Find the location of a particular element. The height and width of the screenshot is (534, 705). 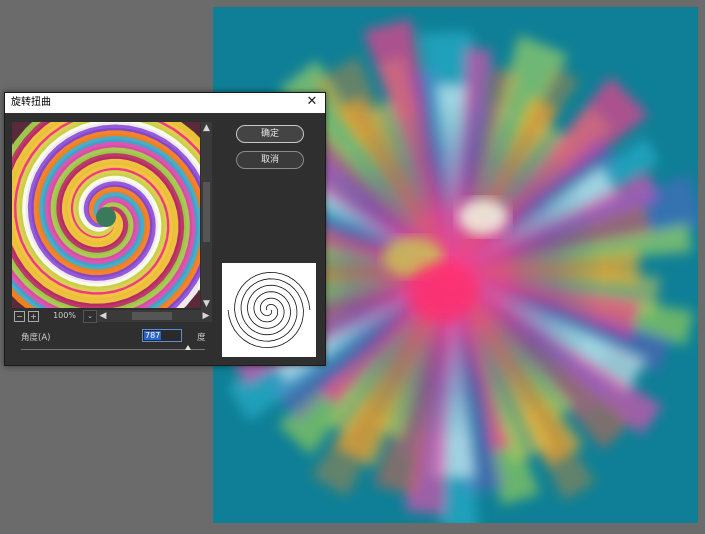

preview-horizontal-scrollbar: ◀ ▶ is located at coordinates (154, 316).